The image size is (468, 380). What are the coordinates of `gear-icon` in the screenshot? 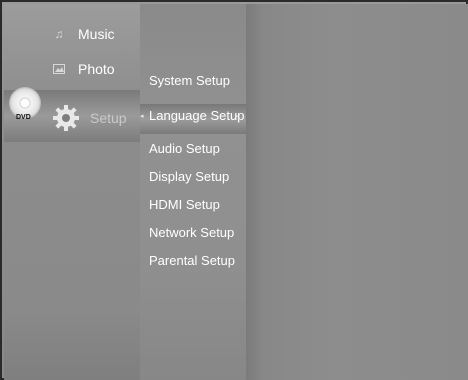 It's located at (66, 118).